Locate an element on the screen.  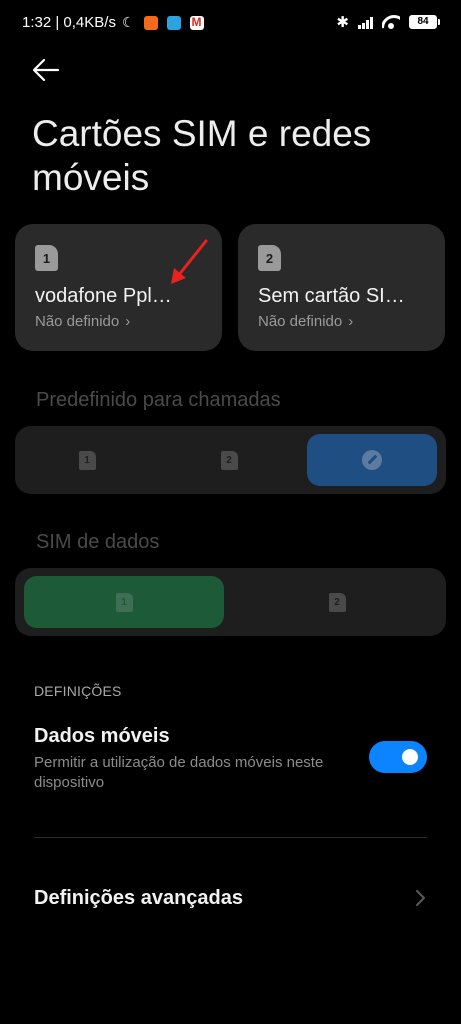
calls-option-sim-1: 1 is located at coordinates (87, 460).